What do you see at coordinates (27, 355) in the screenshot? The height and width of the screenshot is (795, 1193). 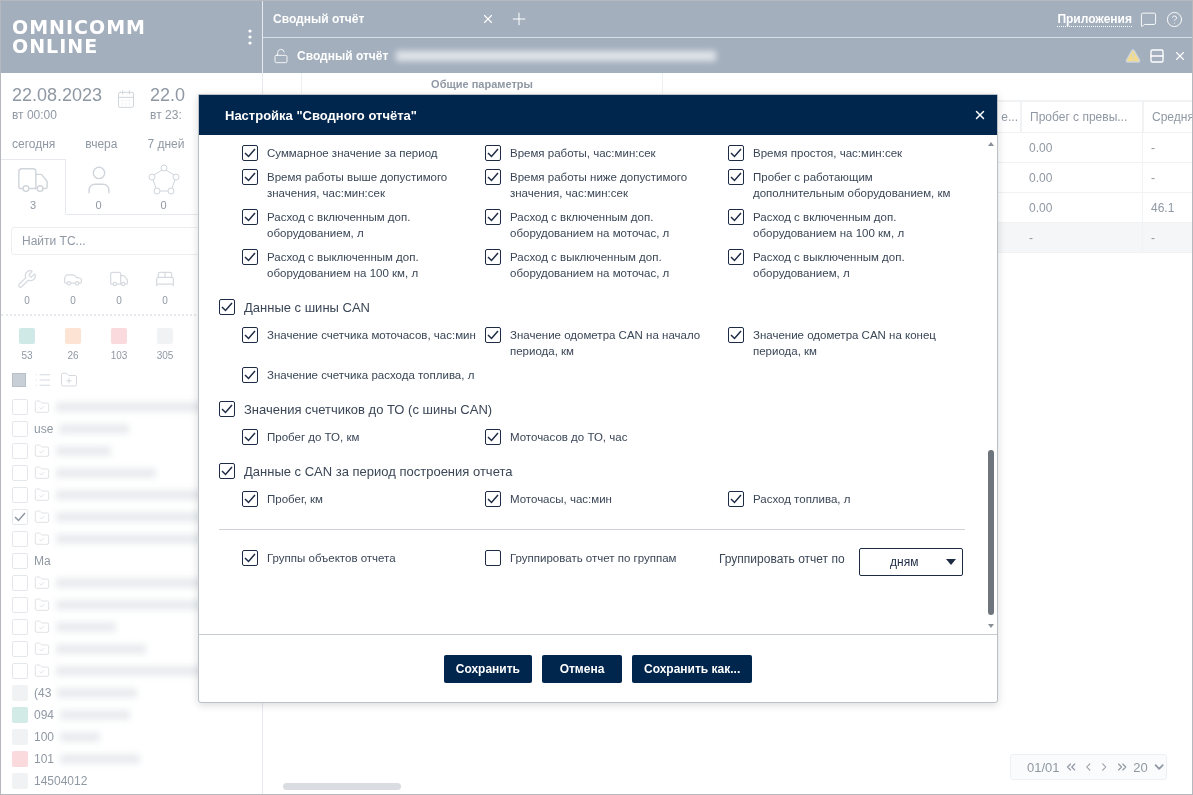 I see `color-count: 53` at bounding box center [27, 355].